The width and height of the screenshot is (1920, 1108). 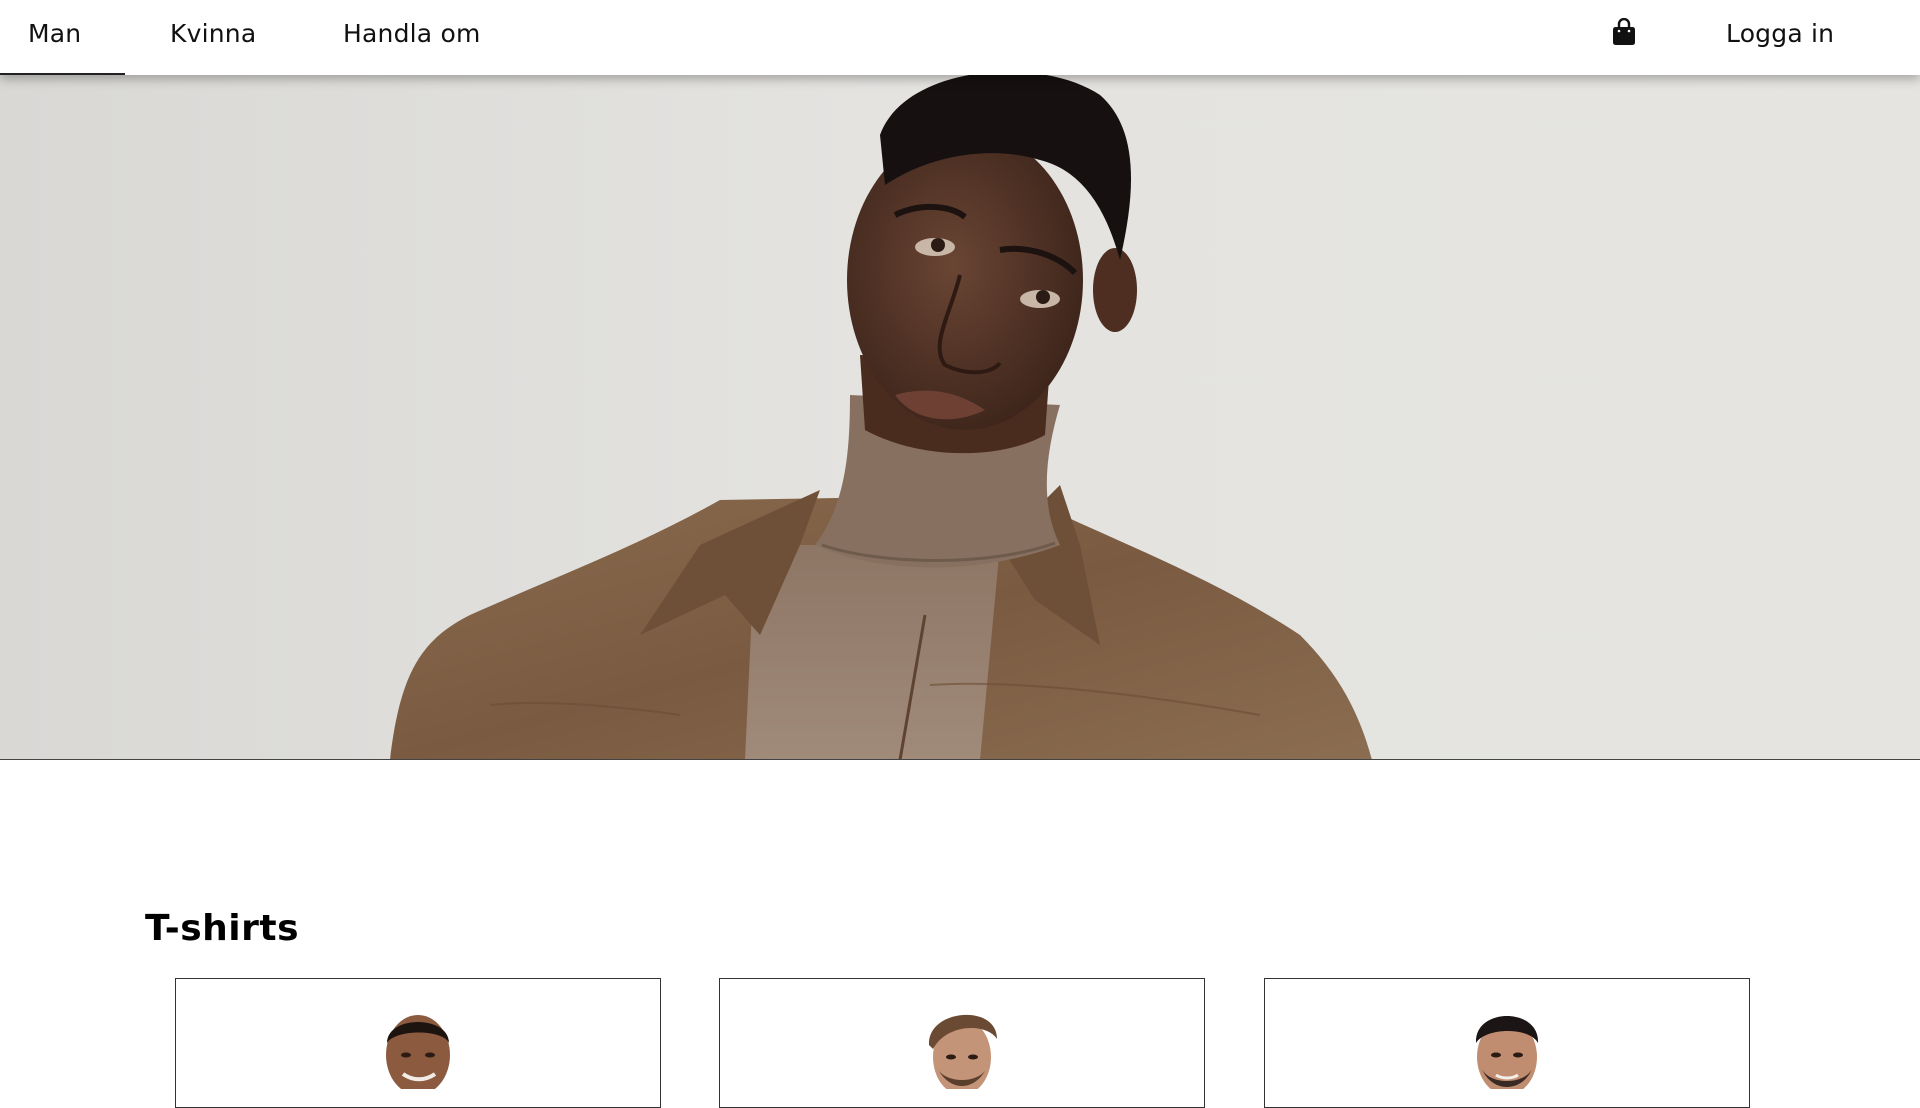 What do you see at coordinates (960, 37) in the screenshot?
I see `top-navigation: Man Kvinna Handla om Logga in` at bounding box center [960, 37].